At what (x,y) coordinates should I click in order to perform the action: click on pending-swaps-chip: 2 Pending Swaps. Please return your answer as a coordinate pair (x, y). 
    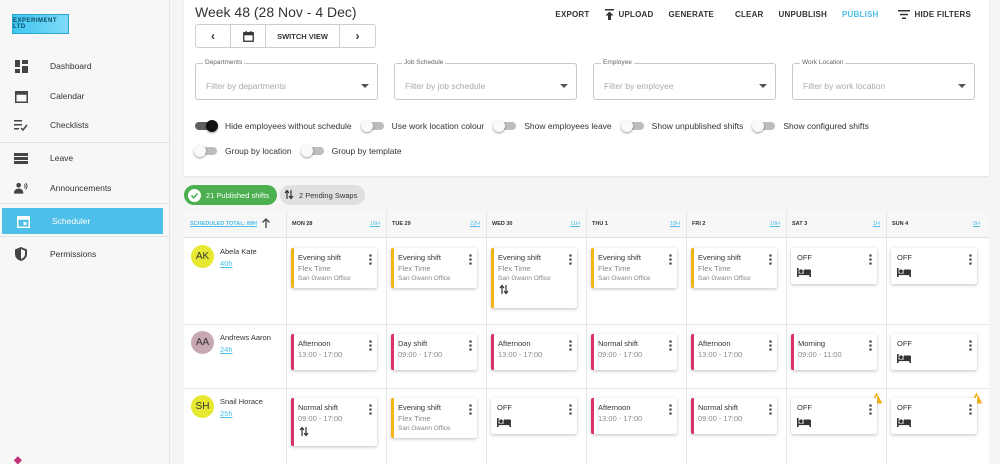
    Looking at the image, I should click on (322, 195).